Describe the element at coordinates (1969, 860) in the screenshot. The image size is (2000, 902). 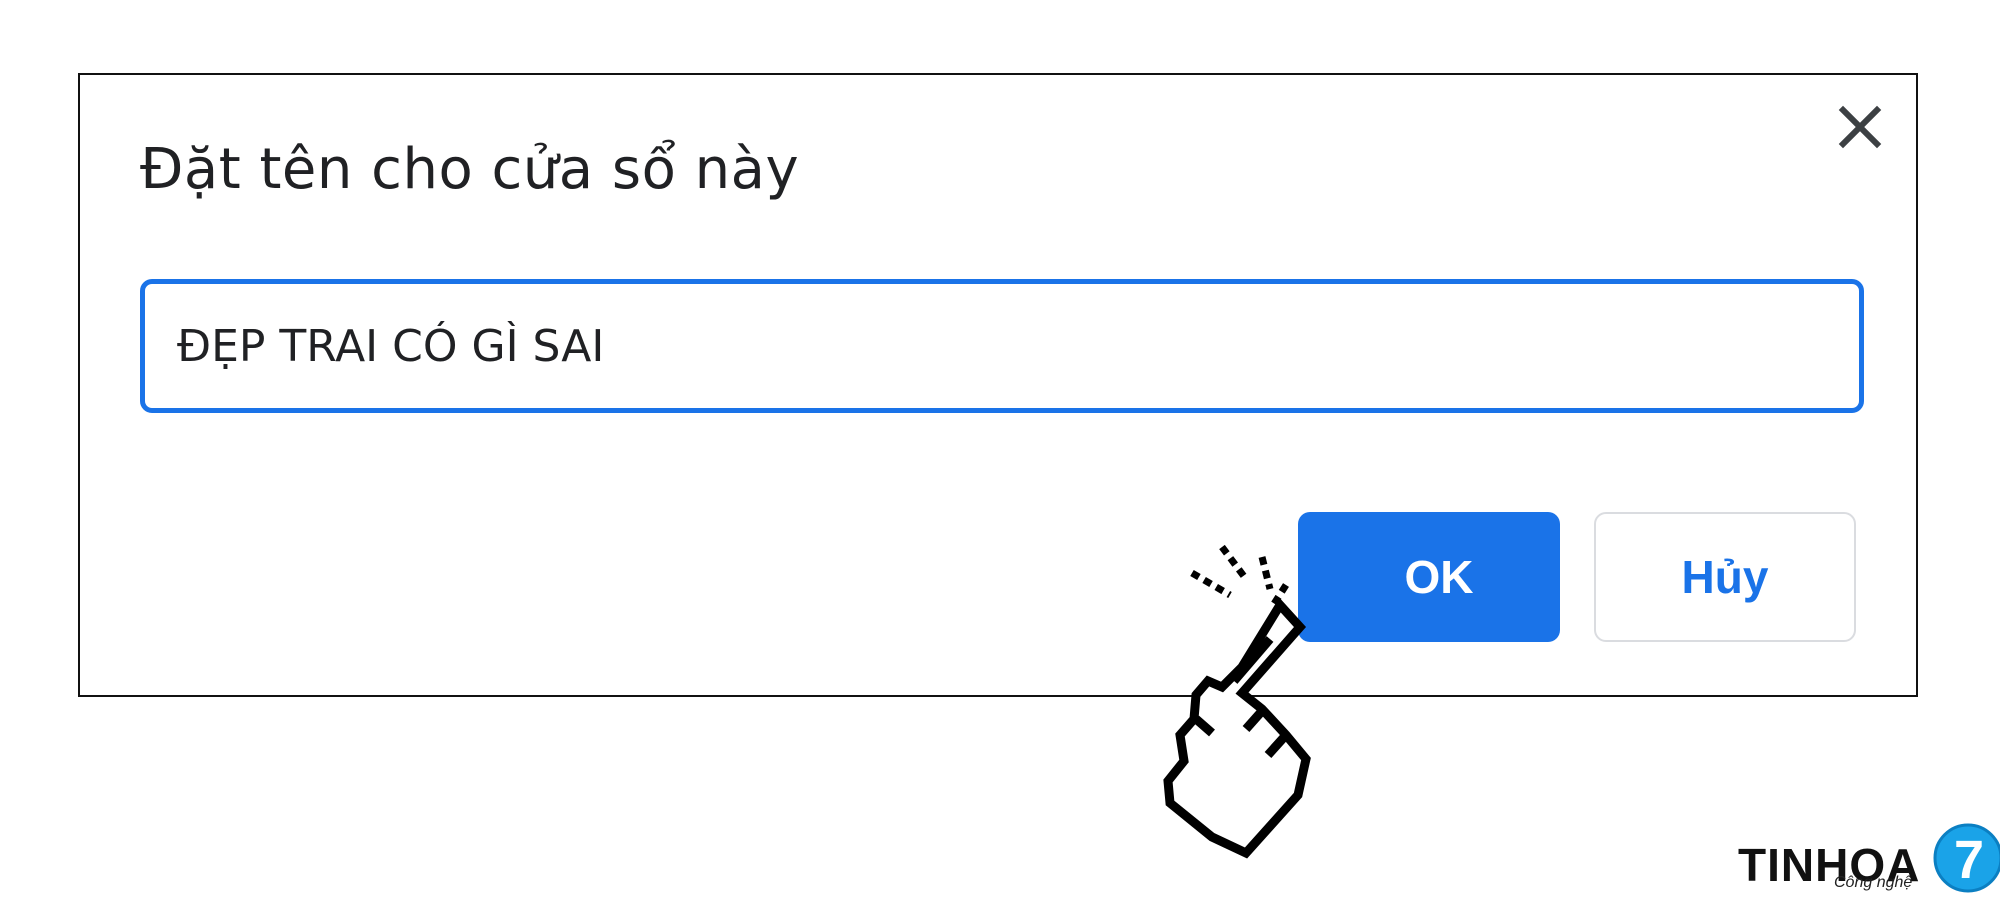
I see `logo-badge-number: 7` at that location.